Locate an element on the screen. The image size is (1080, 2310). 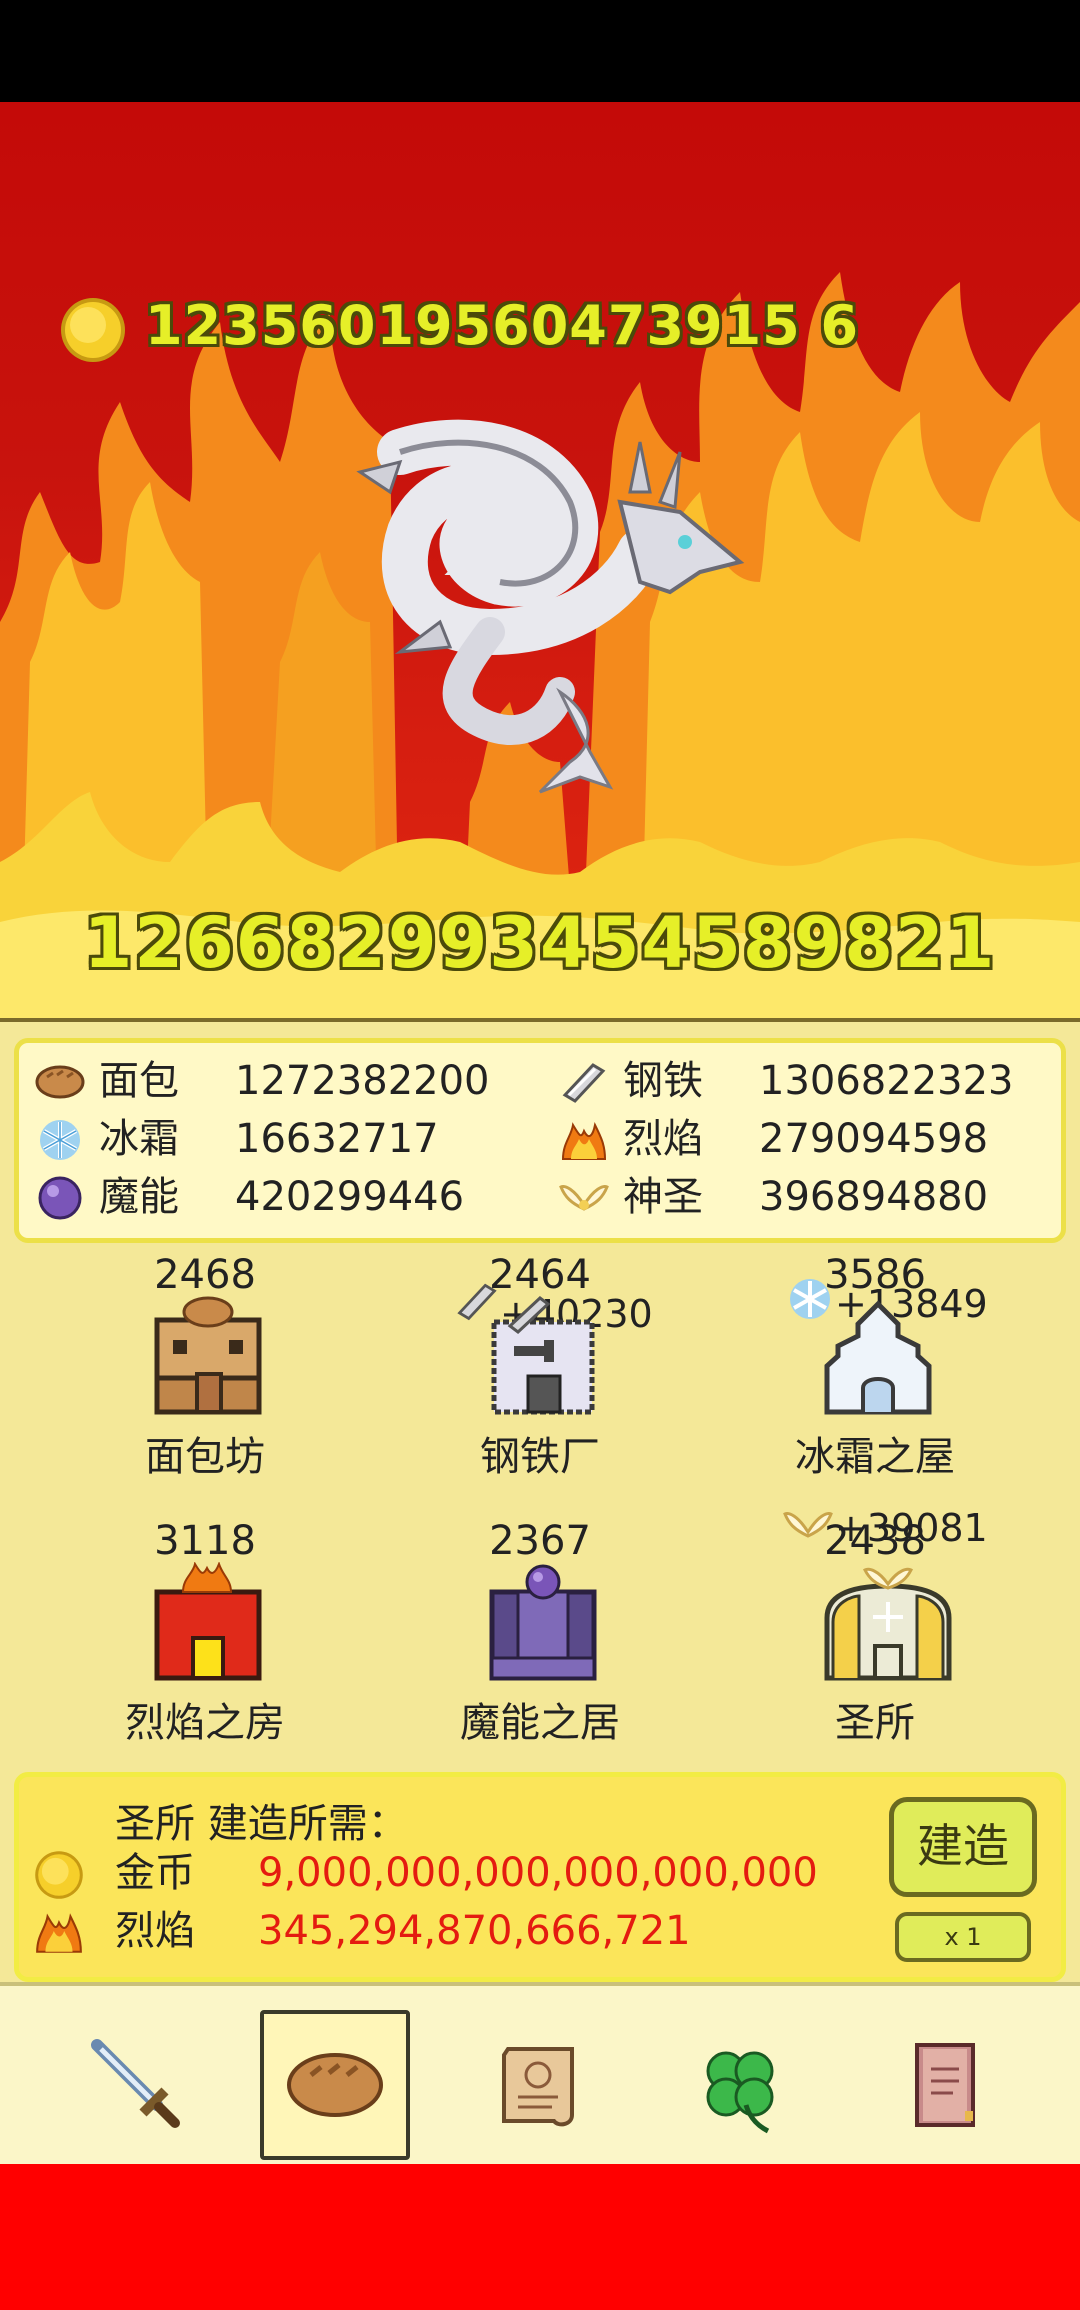
bakery-icon is located at coordinates (208, 1358).